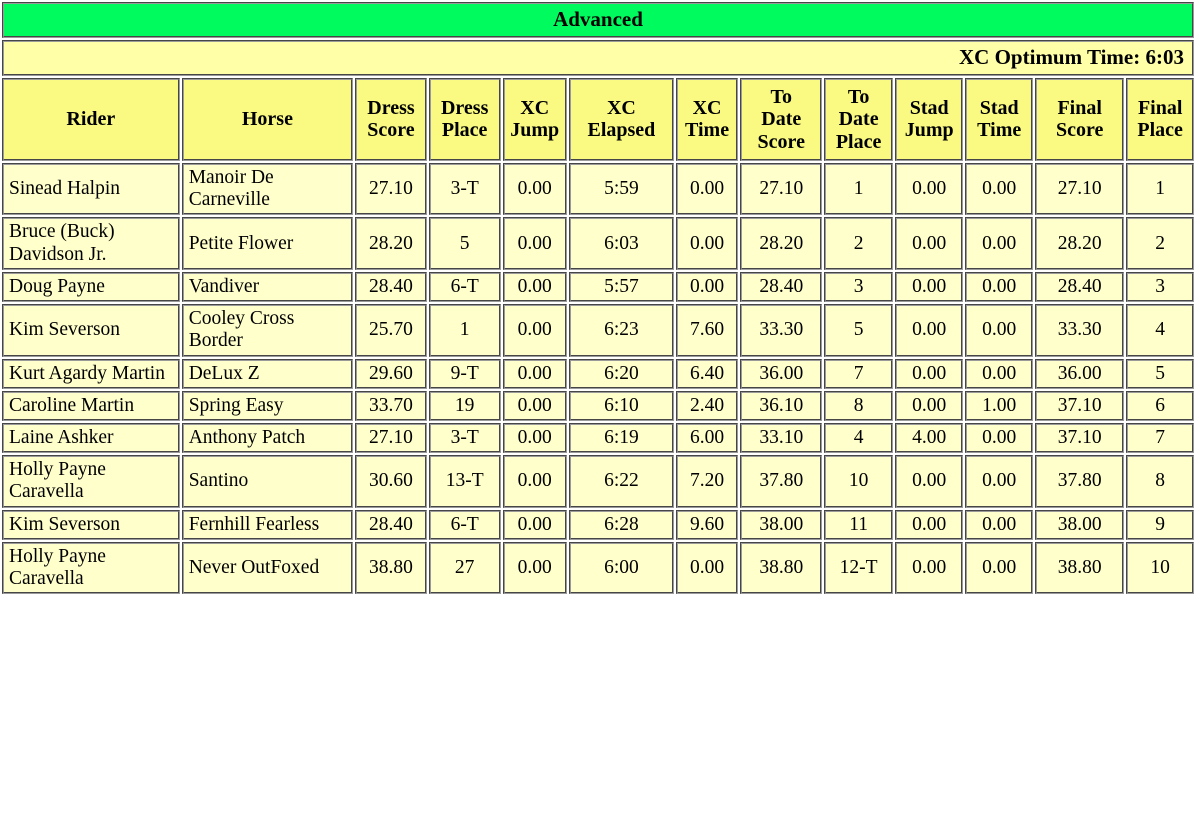 The image size is (1200, 824). What do you see at coordinates (999, 406) in the screenshot?
I see `stadium-time-penalties: 1.00` at bounding box center [999, 406].